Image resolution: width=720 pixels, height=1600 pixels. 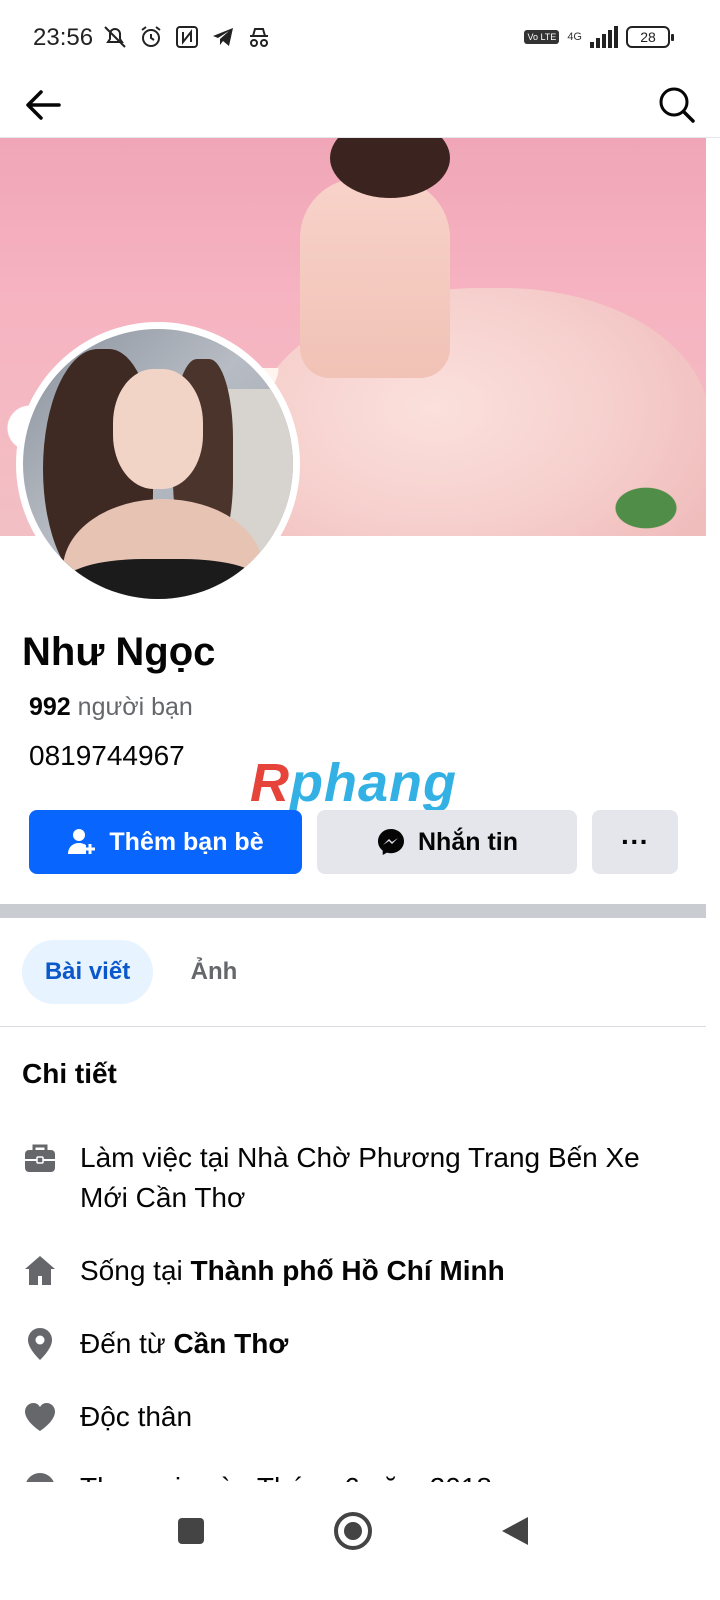 I want to click on search-icon, so click(x=677, y=105).